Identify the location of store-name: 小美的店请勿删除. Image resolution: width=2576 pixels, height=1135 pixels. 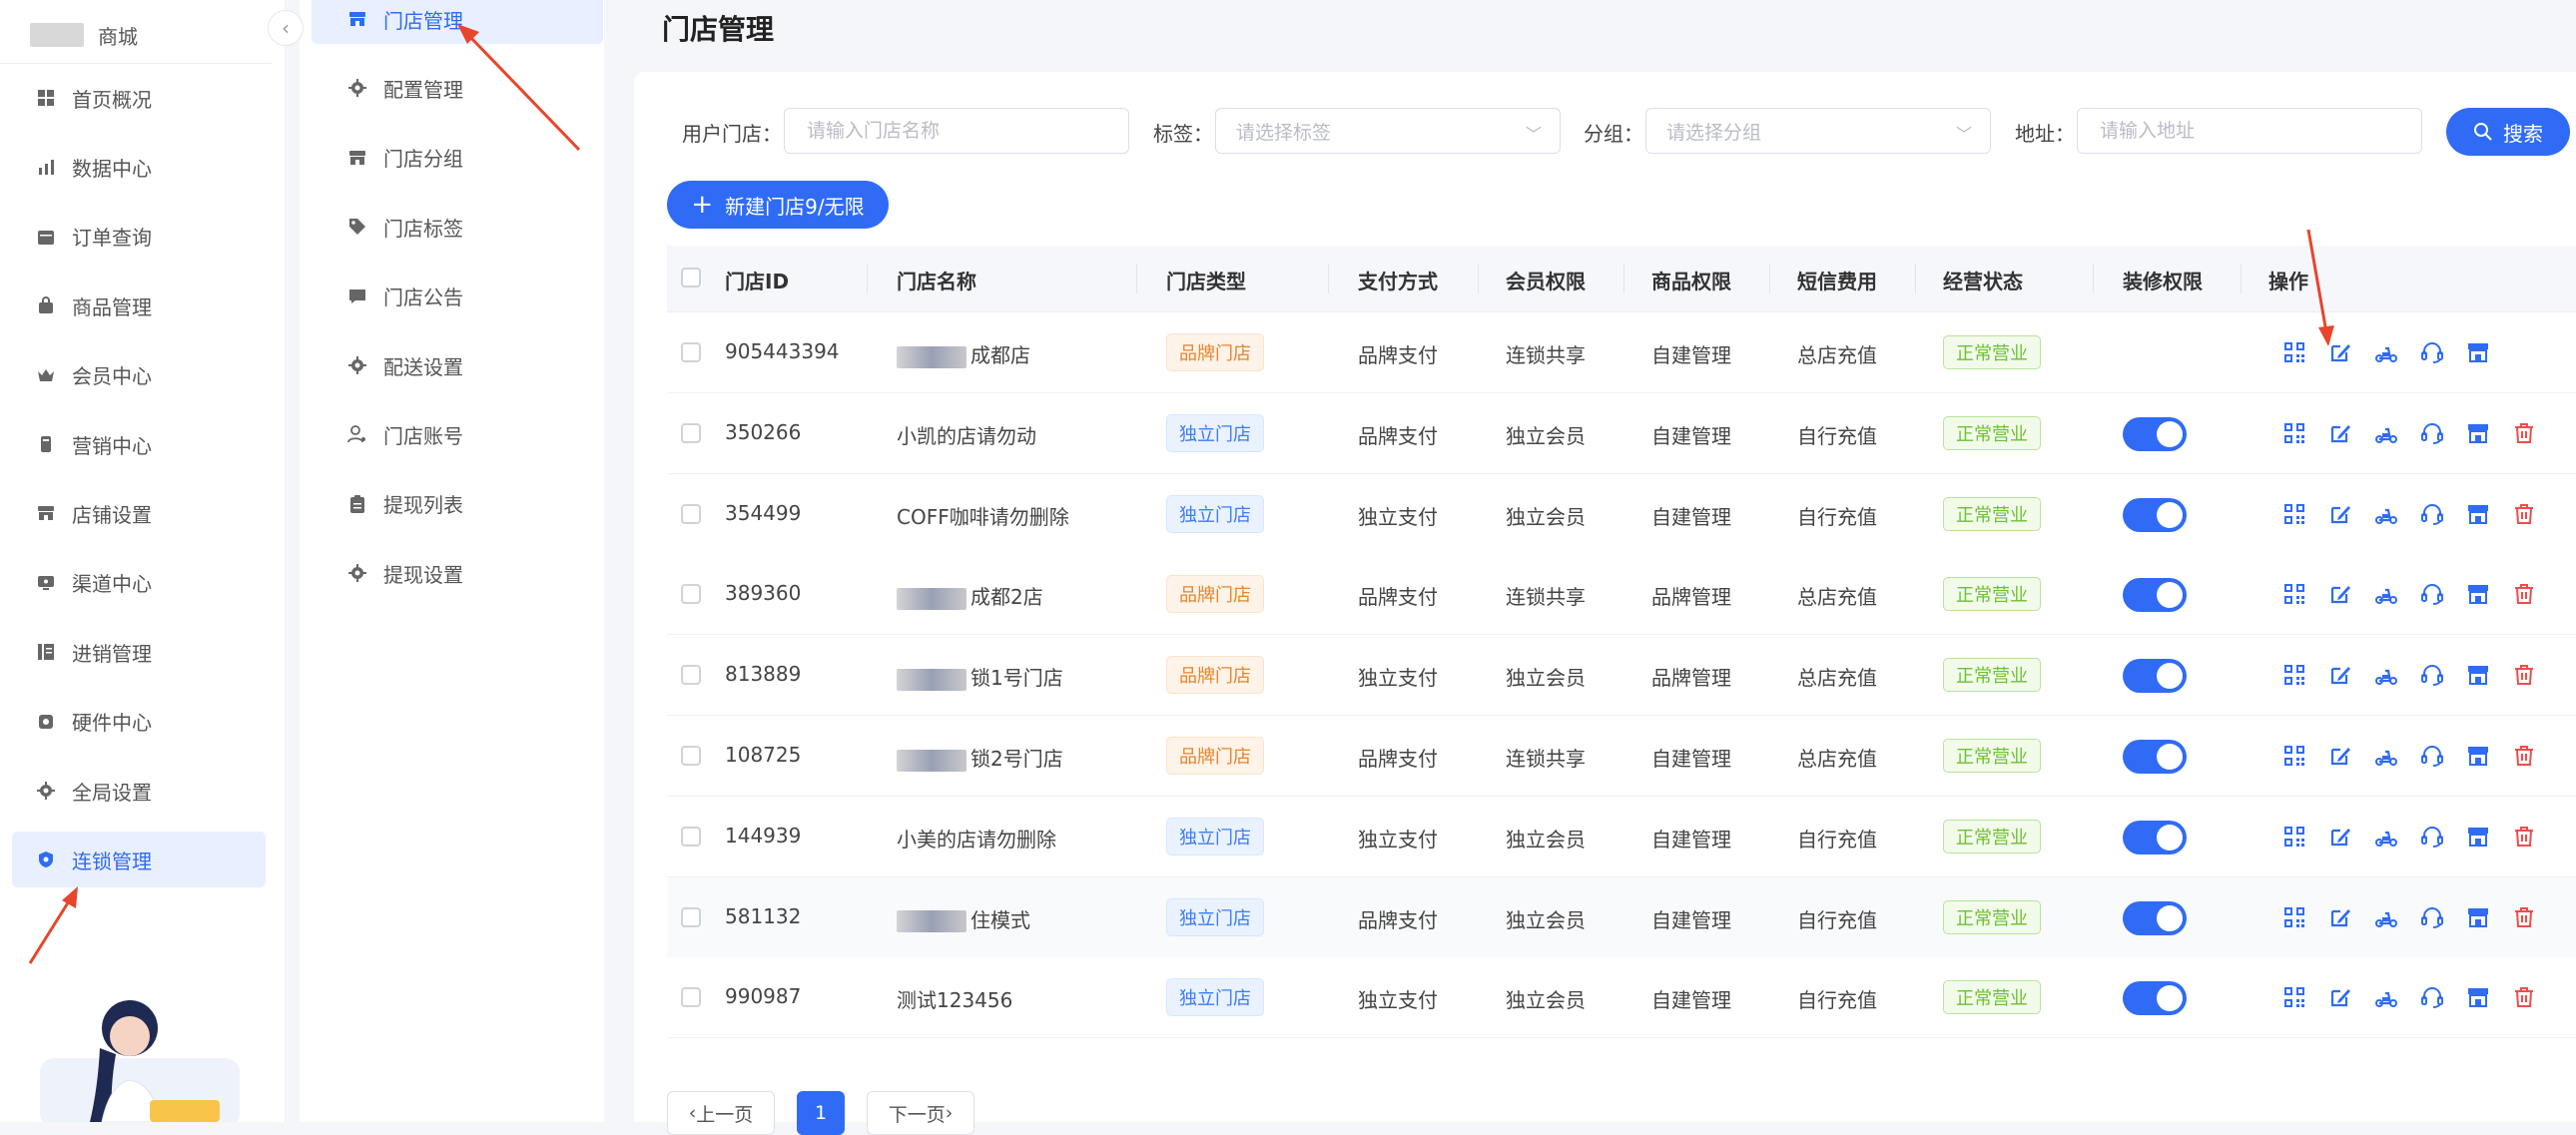
(976, 838).